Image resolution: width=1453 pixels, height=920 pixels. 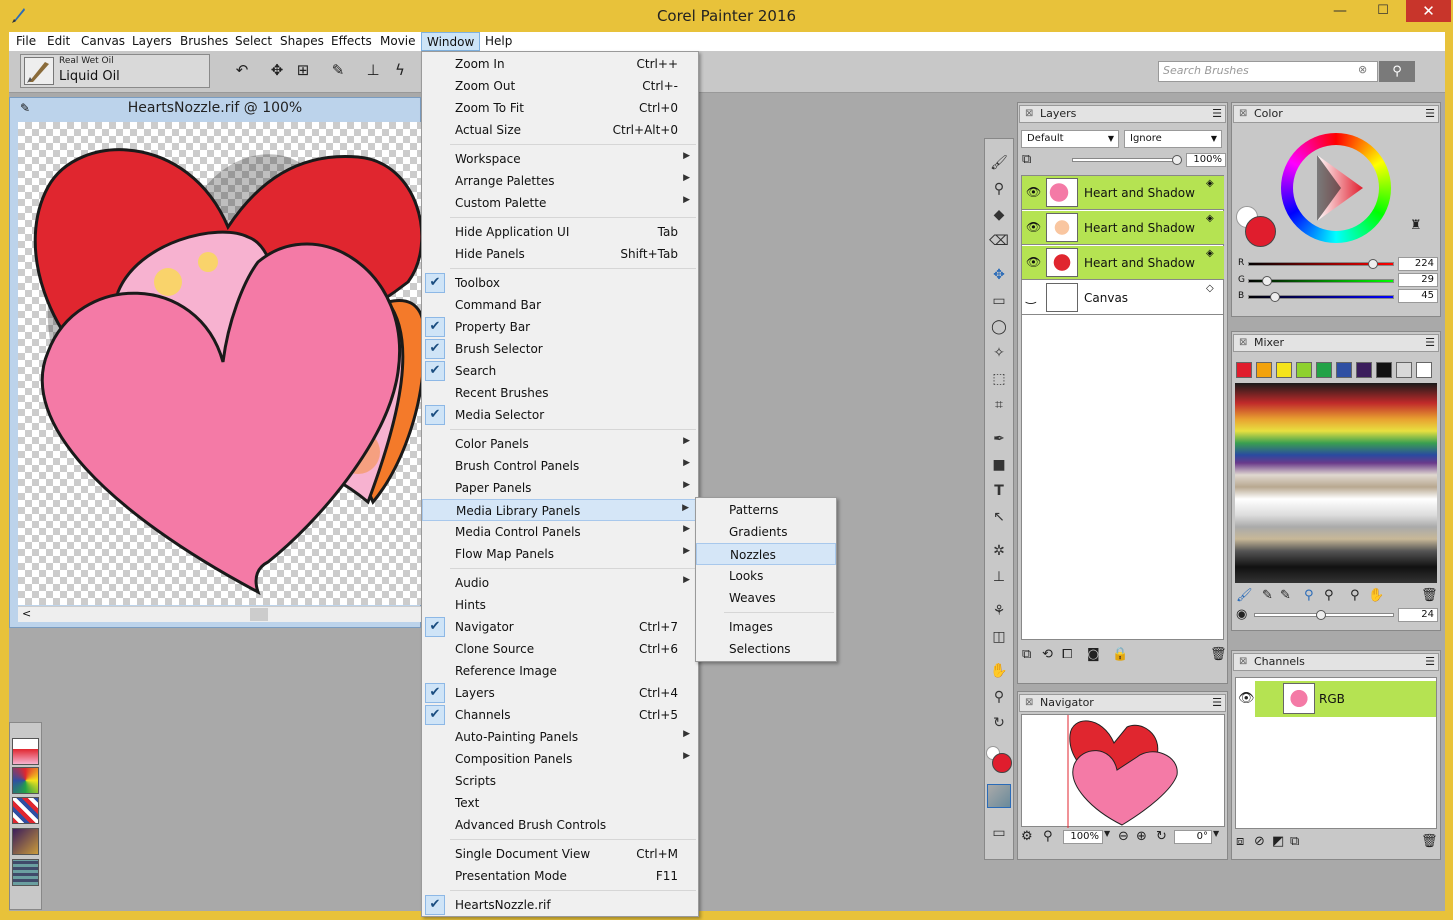 What do you see at coordinates (1120, 654) in the screenshot?
I see `lock-layer-icon: 🔒` at bounding box center [1120, 654].